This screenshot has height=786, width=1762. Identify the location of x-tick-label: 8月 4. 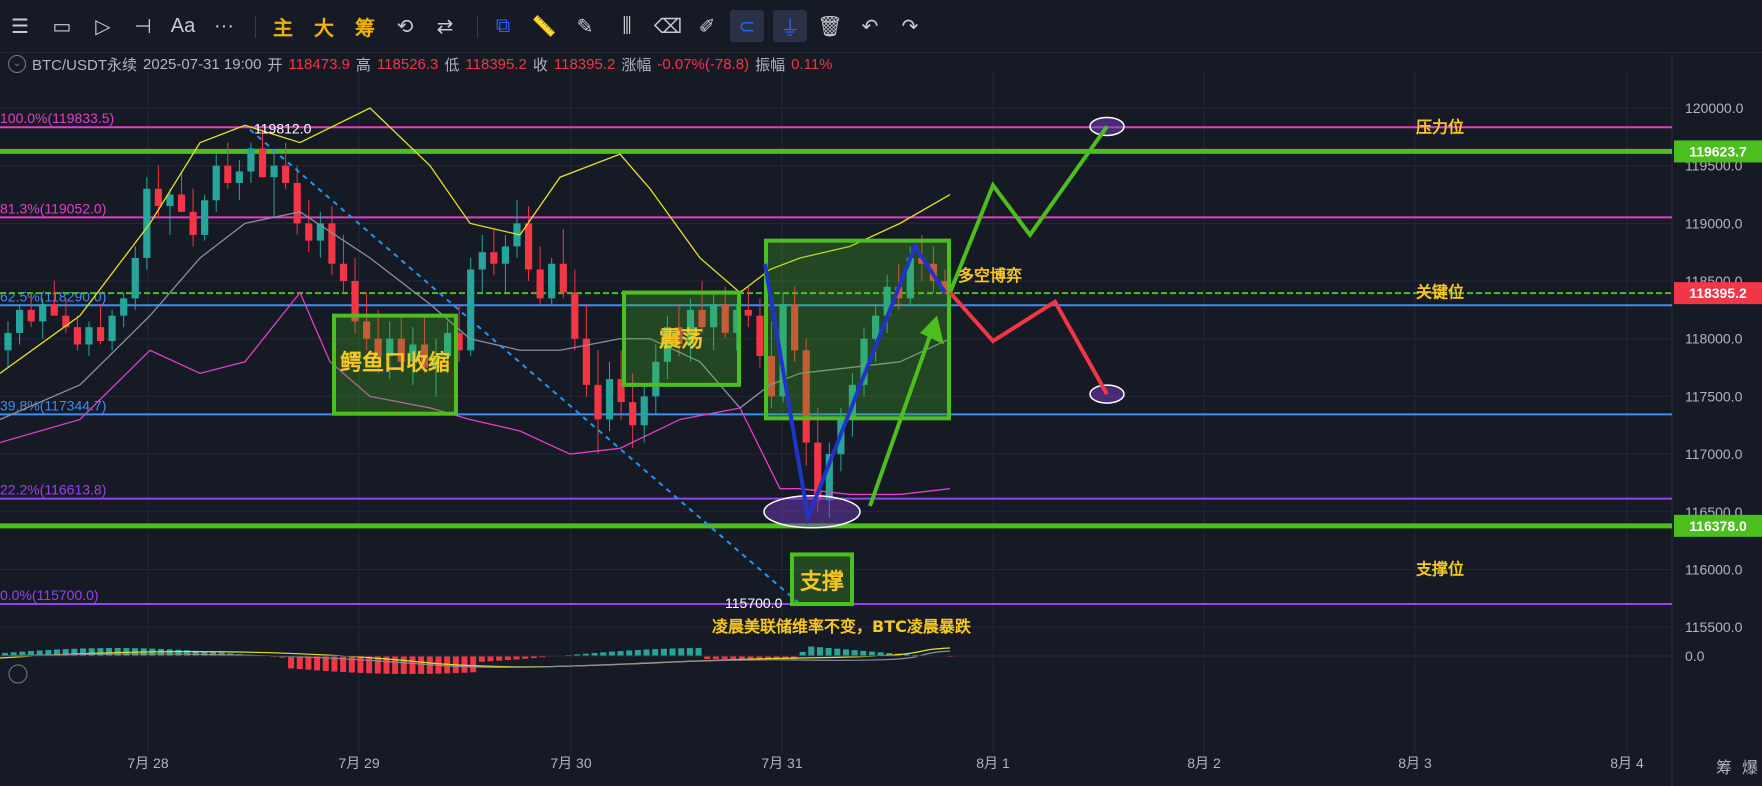
(1627, 763).